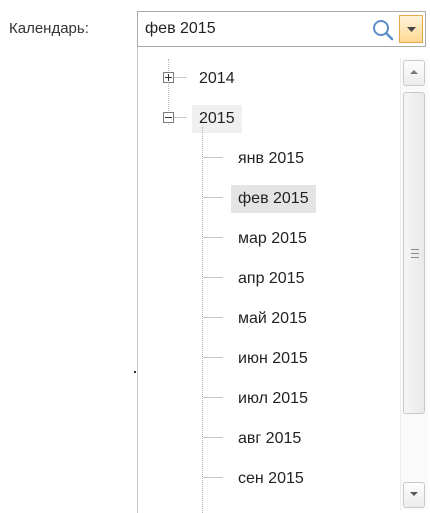  What do you see at coordinates (273, 199) in the screenshot?
I see `tree-node-month-selected: фев 2015` at bounding box center [273, 199].